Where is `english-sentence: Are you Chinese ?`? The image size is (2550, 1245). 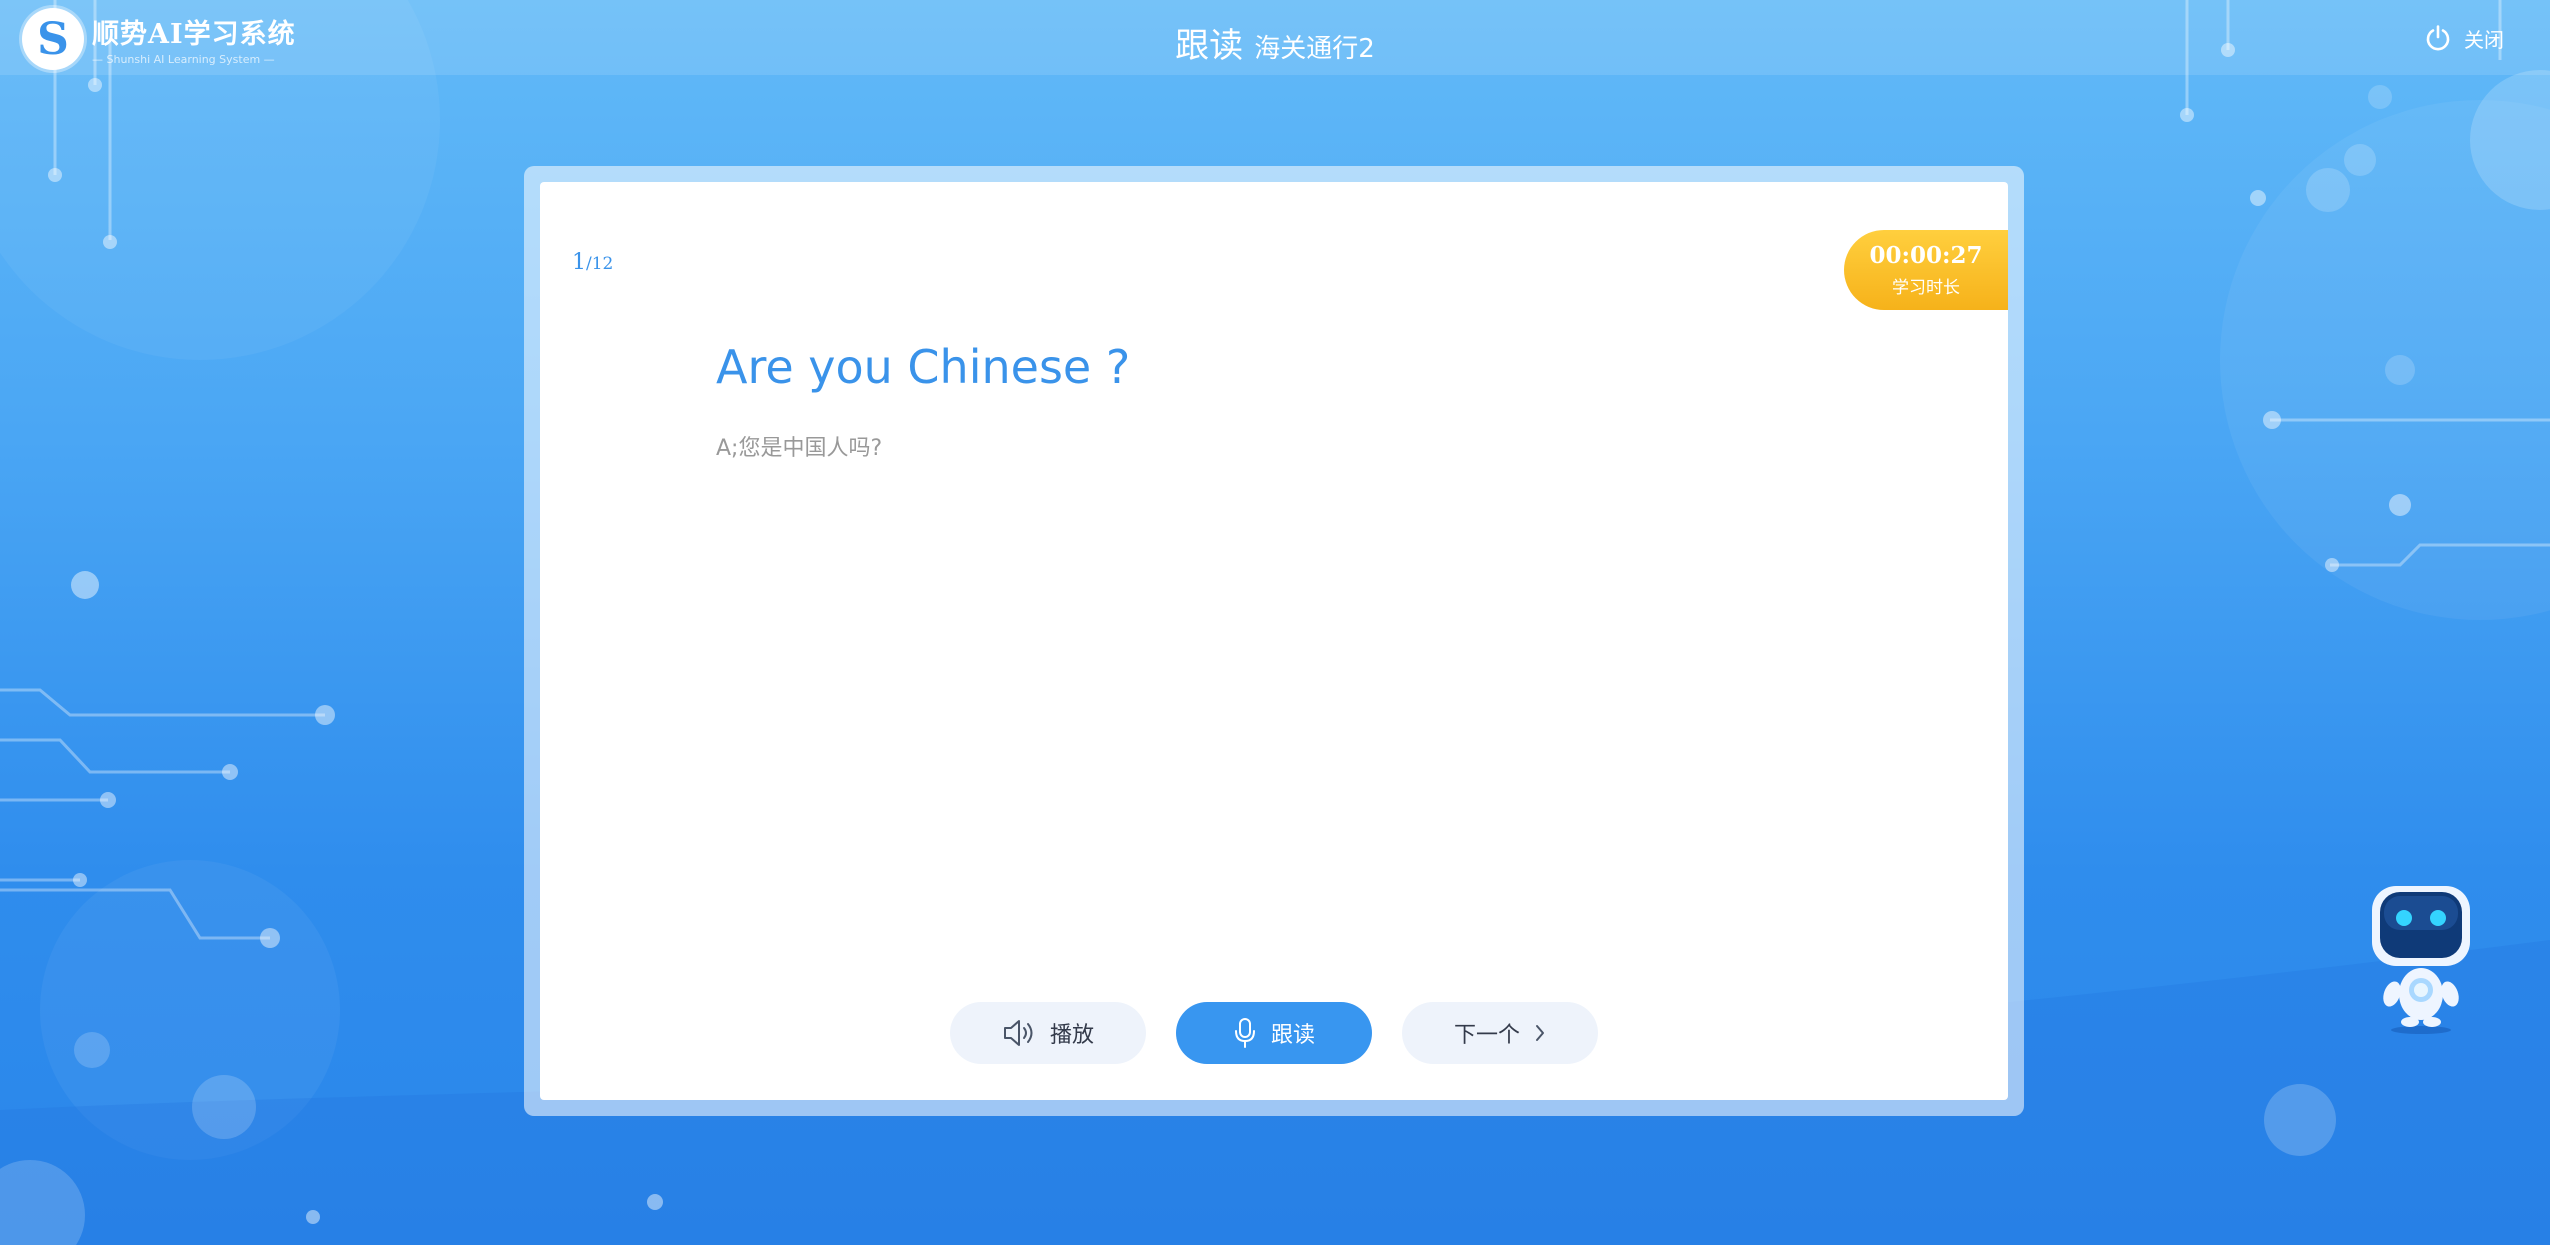 english-sentence: Are you Chinese ? is located at coordinates (923, 367).